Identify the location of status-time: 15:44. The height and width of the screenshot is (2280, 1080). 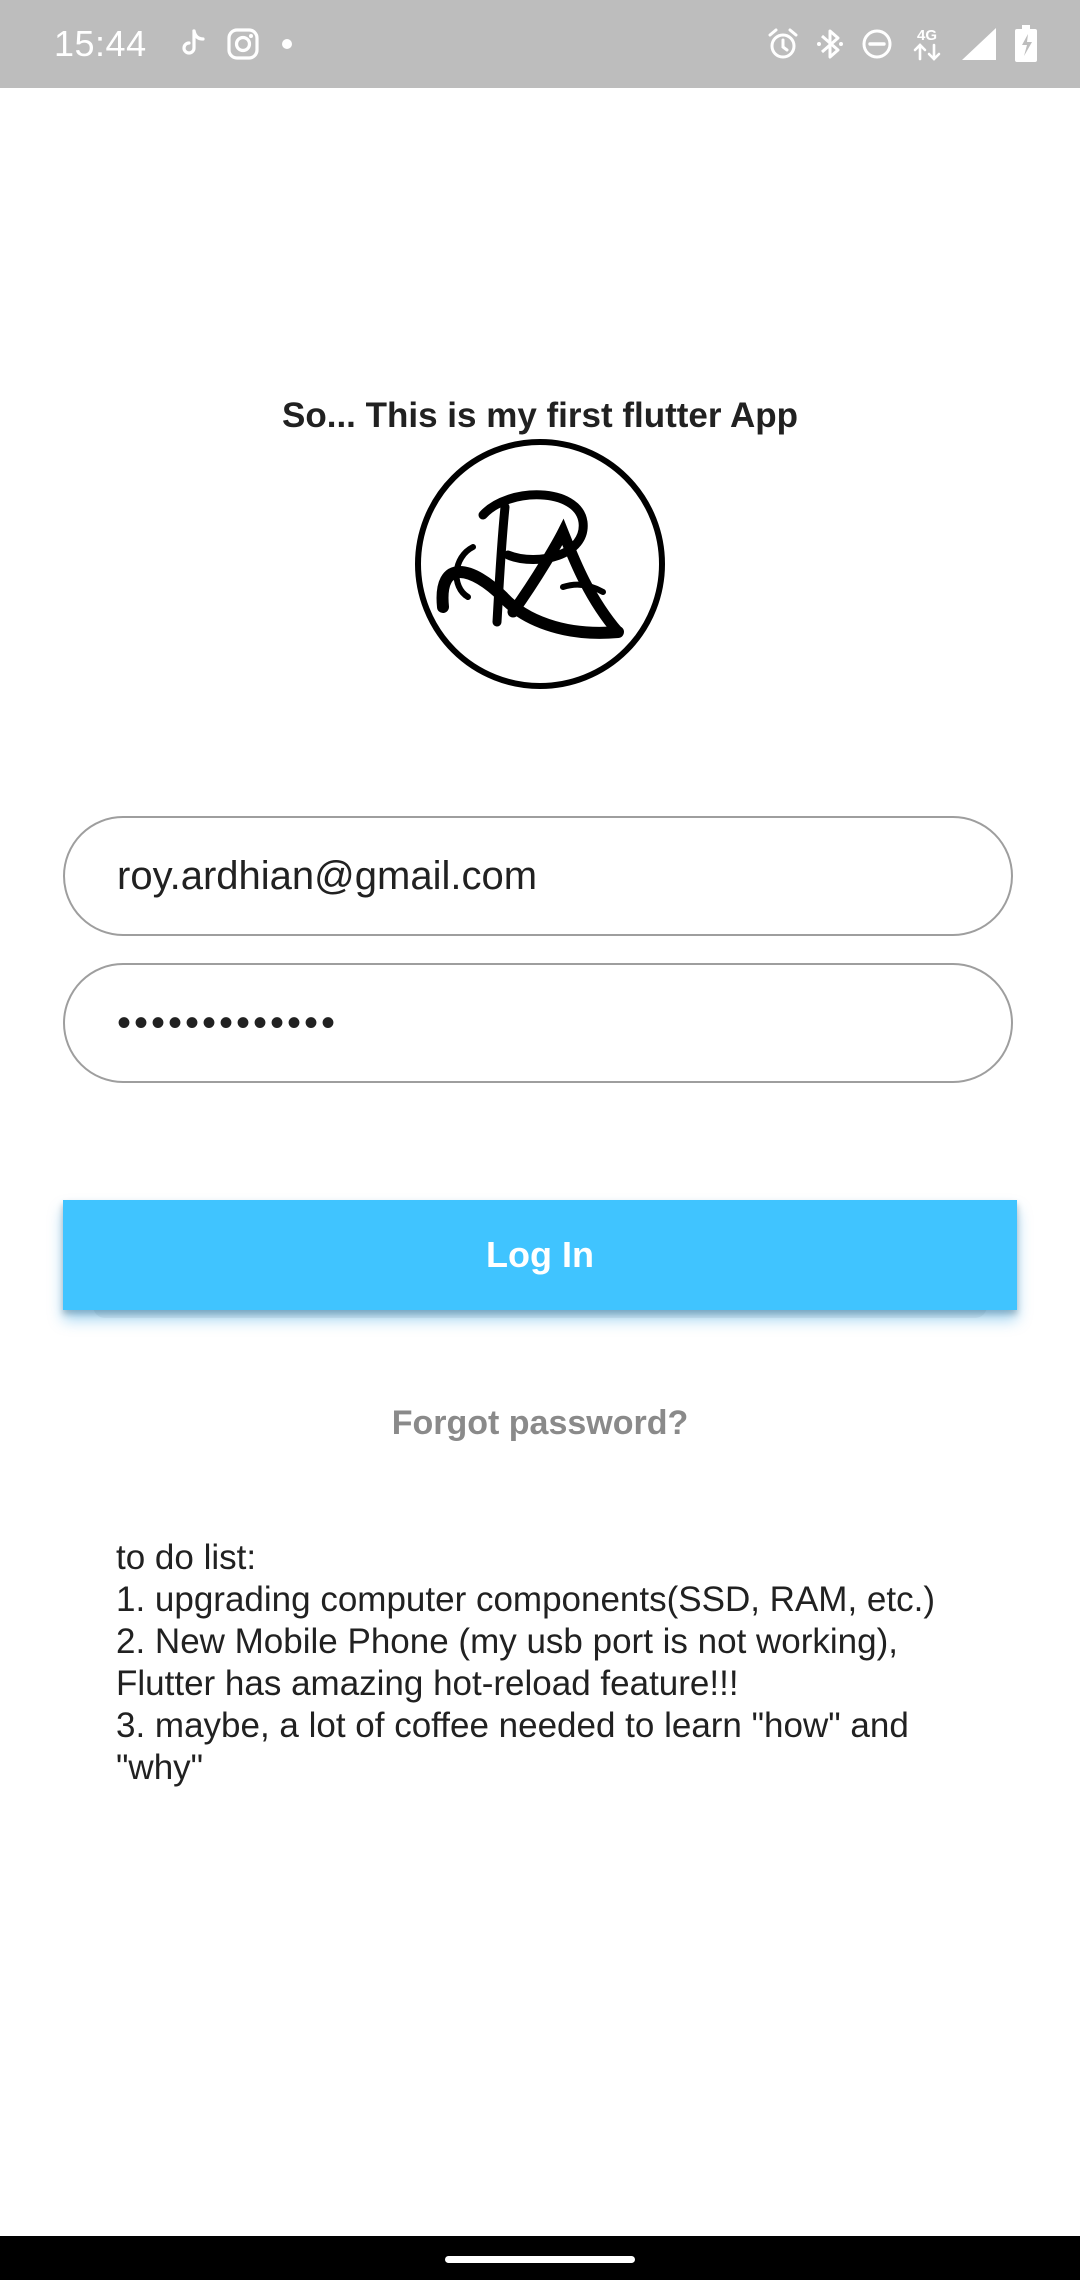
(100, 43).